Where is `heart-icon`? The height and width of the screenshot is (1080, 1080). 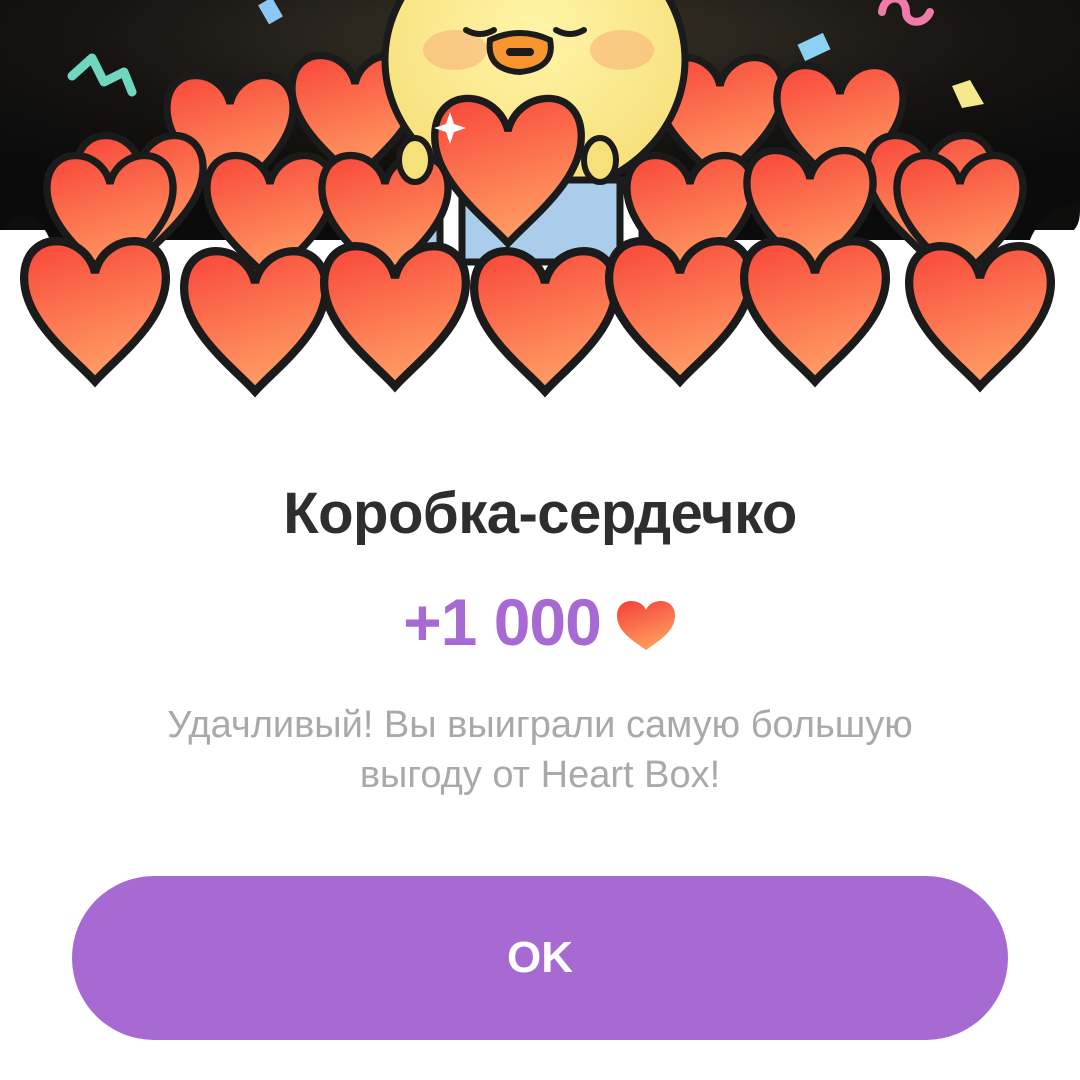 heart-icon is located at coordinates (645, 625).